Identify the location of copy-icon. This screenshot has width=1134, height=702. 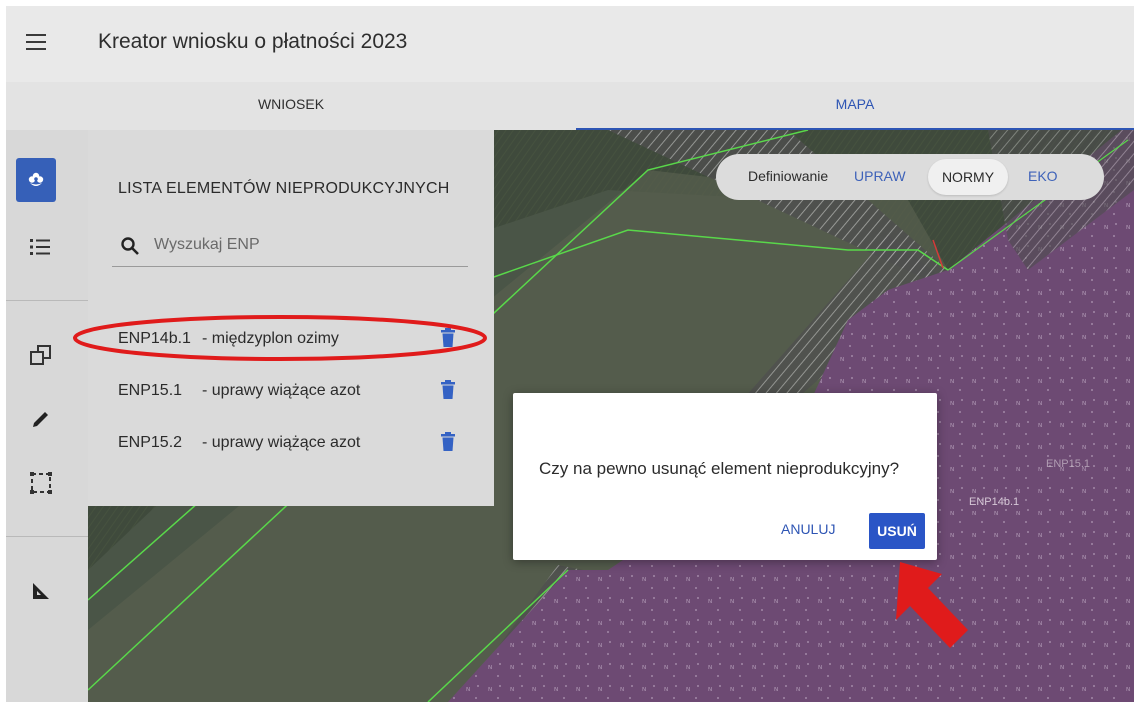
(40, 355).